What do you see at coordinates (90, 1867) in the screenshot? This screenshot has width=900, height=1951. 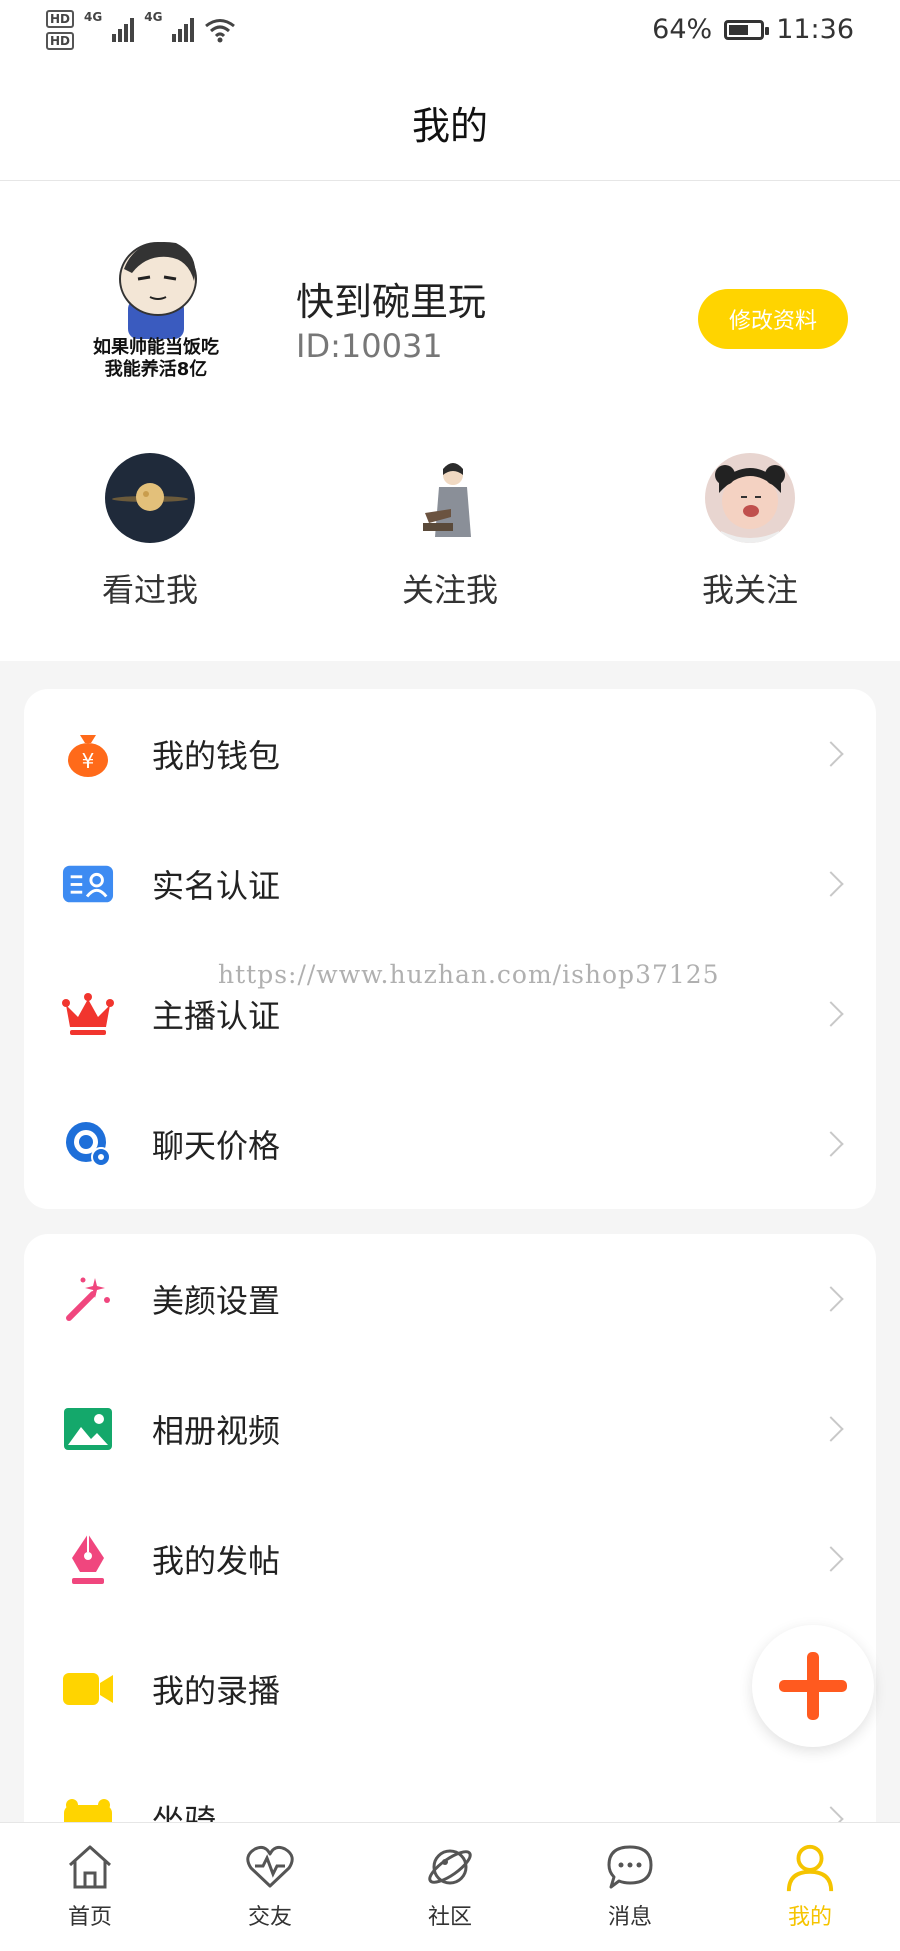 I see `home-icon` at bounding box center [90, 1867].